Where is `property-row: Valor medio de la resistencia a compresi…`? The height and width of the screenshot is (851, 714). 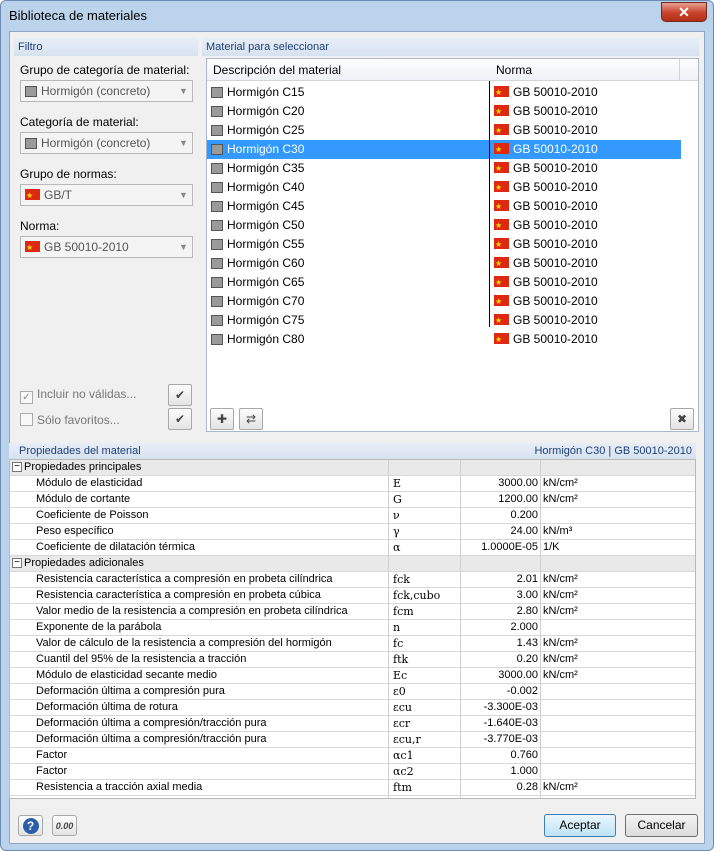
property-row: Valor medio de la resistencia a compresi… is located at coordinates (352, 612).